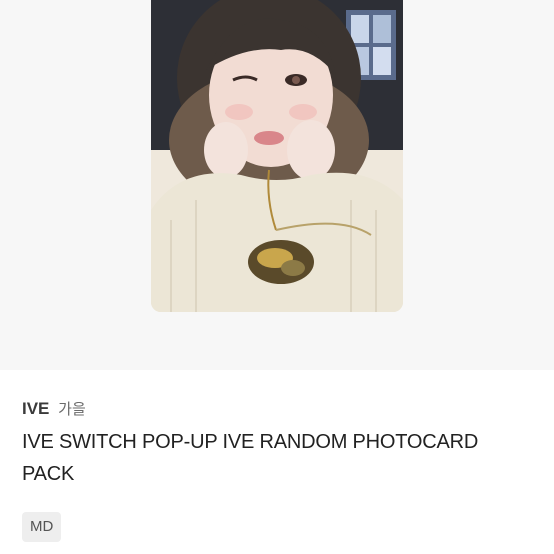 This screenshot has height=554, width=554. Describe the element at coordinates (35, 408) in the screenshot. I see `artist-name: IVE` at that location.